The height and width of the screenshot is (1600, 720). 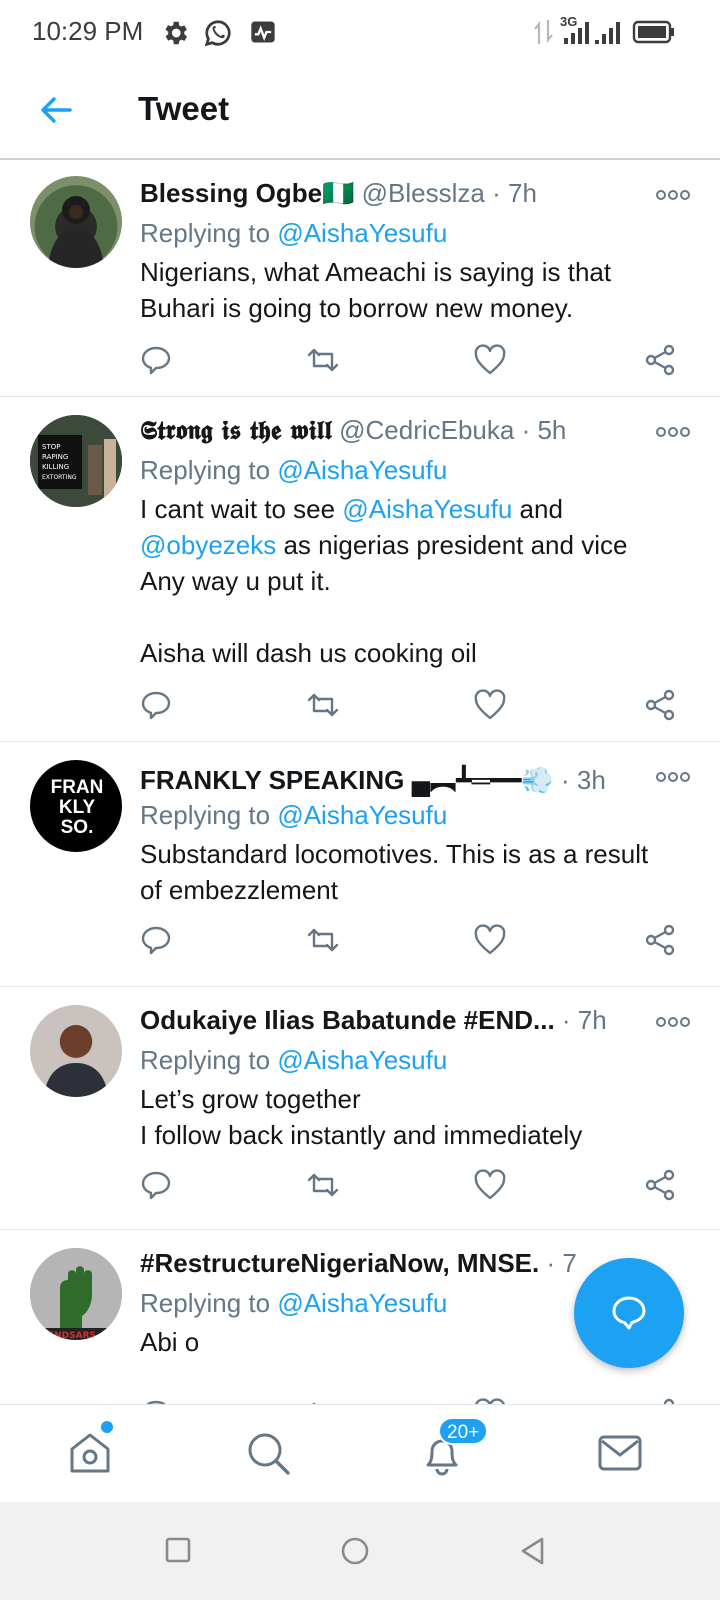 What do you see at coordinates (208, 545) in the screenshot?
I see `mention-link: @obyezeks` at bounding box center [208, 545].